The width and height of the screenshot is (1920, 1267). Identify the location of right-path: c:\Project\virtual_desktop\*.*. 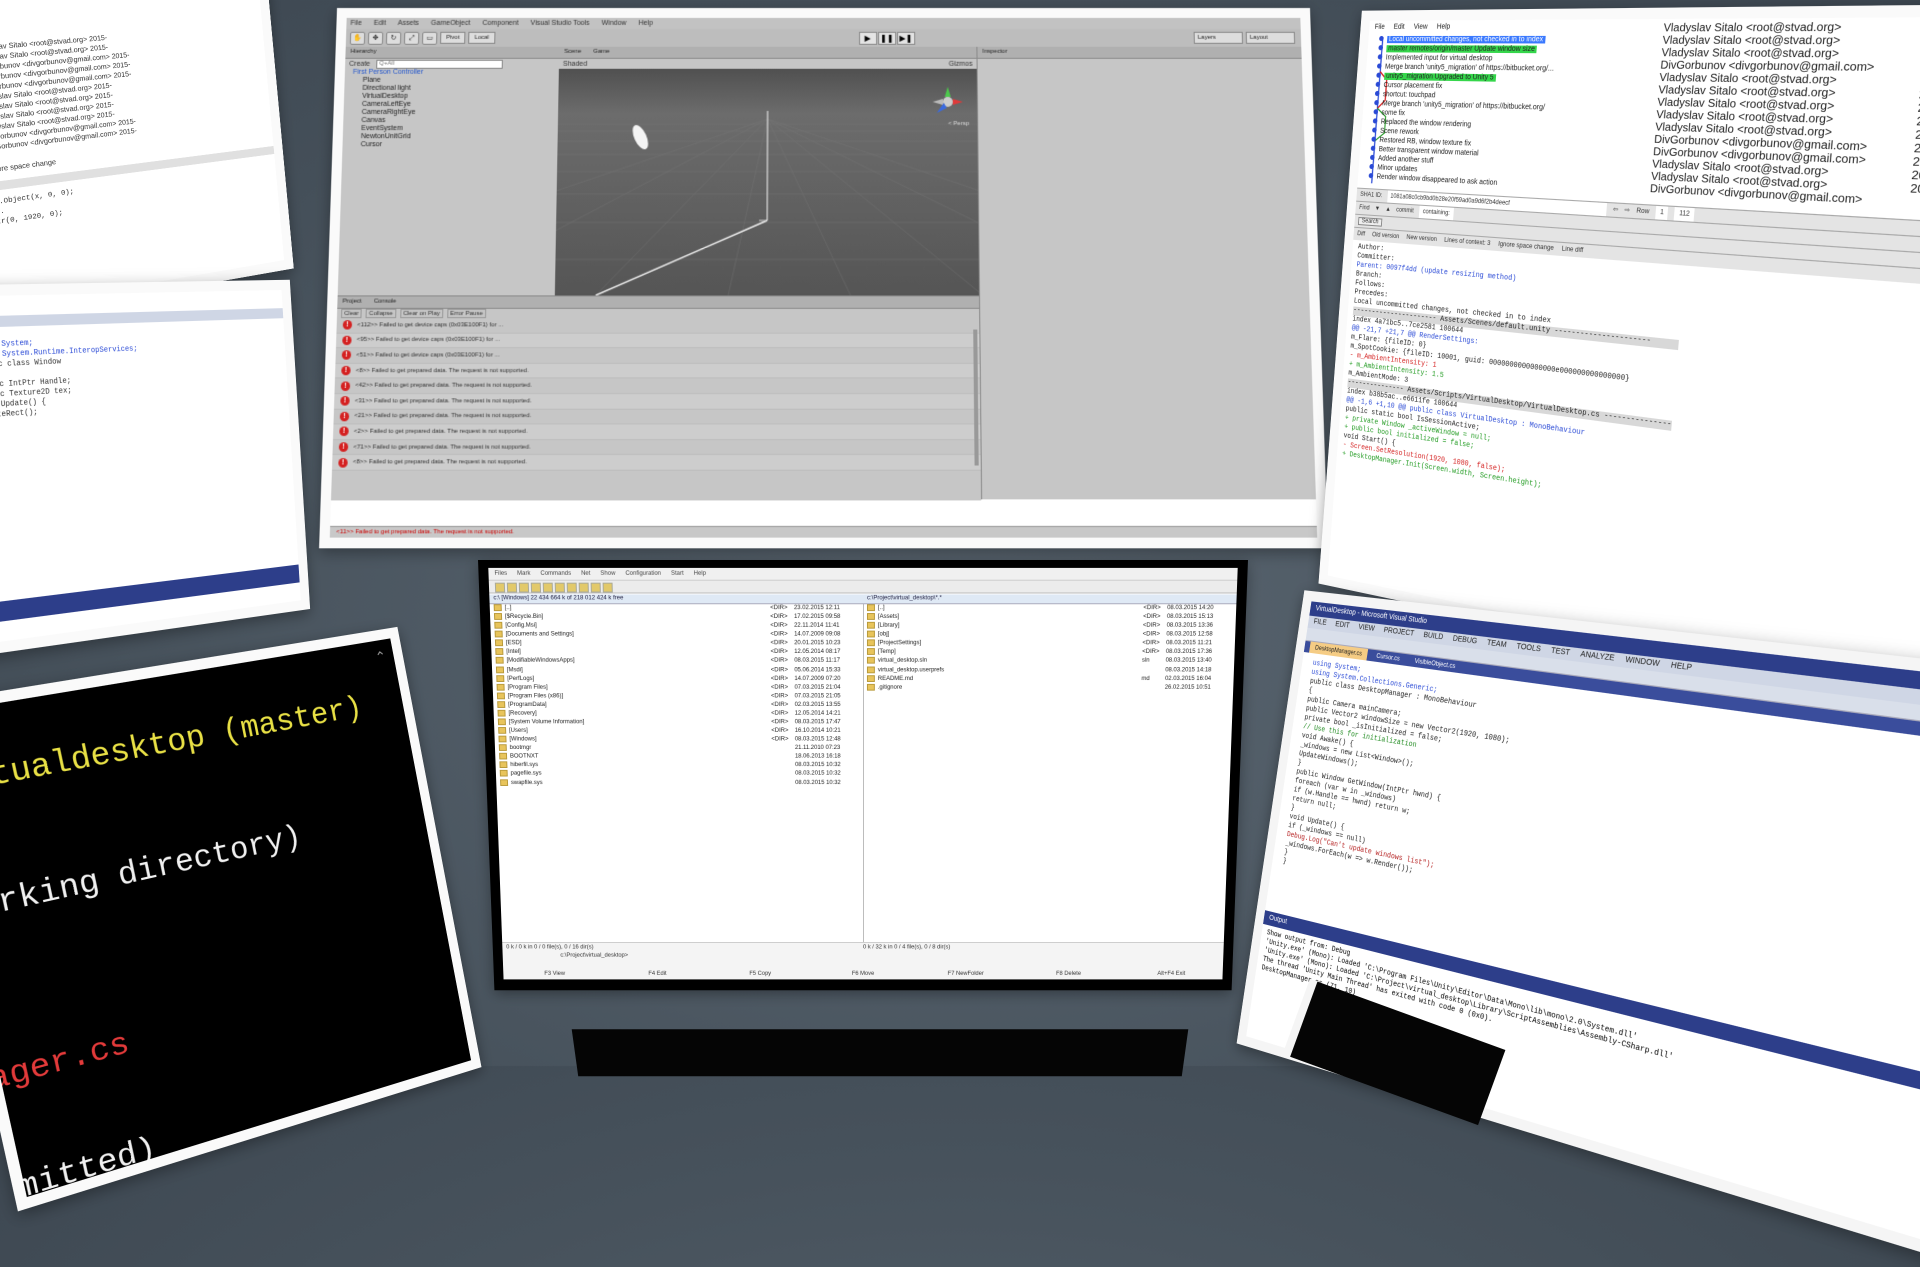
(1050, 599).